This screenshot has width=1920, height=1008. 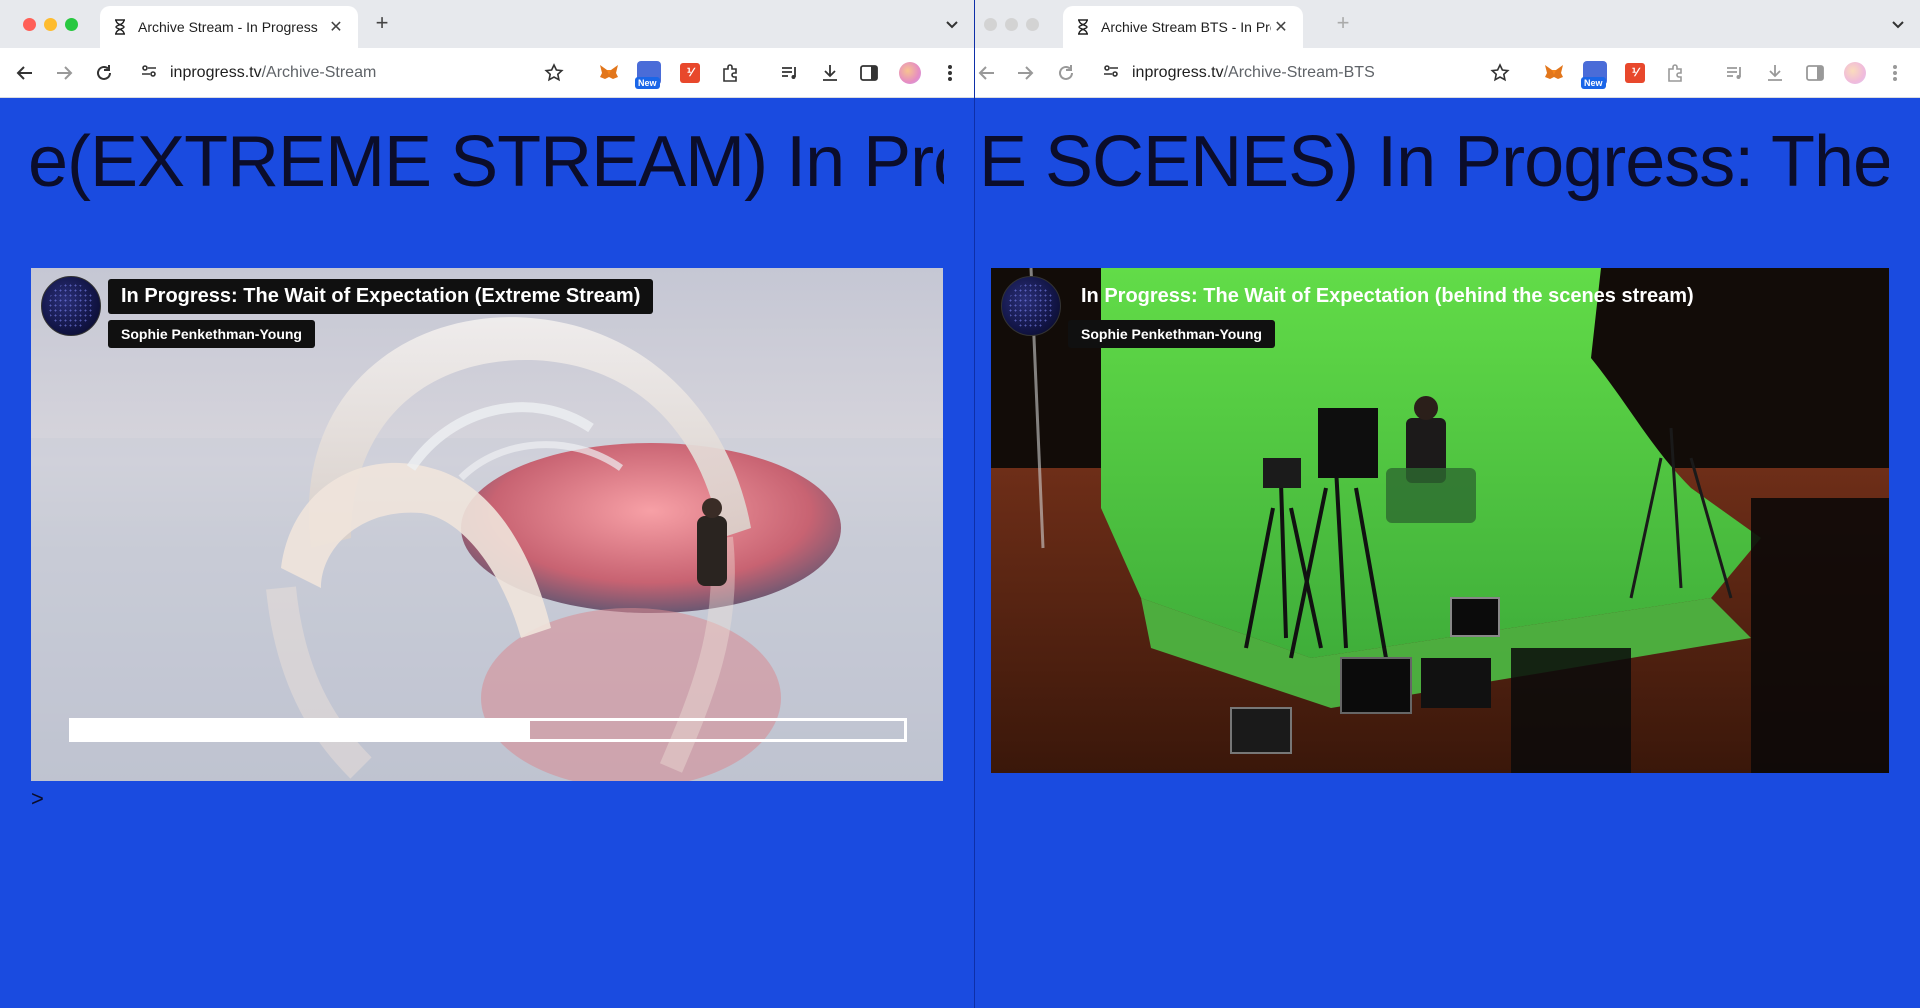 I want to click on tab-archive-stream-bts: Archive Stream BTS - In Prog ✕, so click(x=1183, y=27).